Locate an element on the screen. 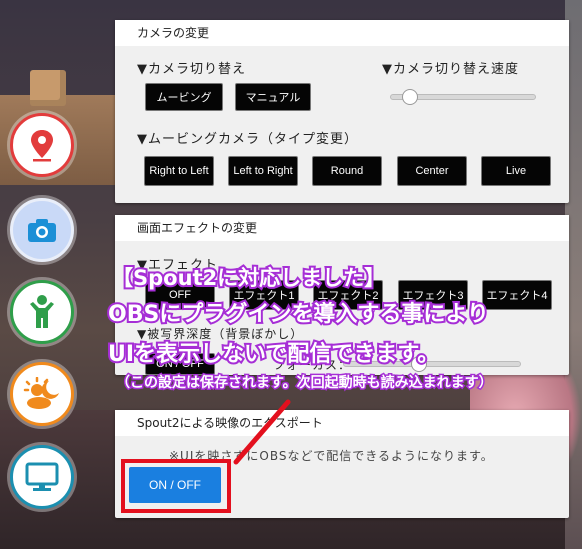  announcement-line-2: OBSにプラグインを導入する事により is located at coordinates (298, 314).